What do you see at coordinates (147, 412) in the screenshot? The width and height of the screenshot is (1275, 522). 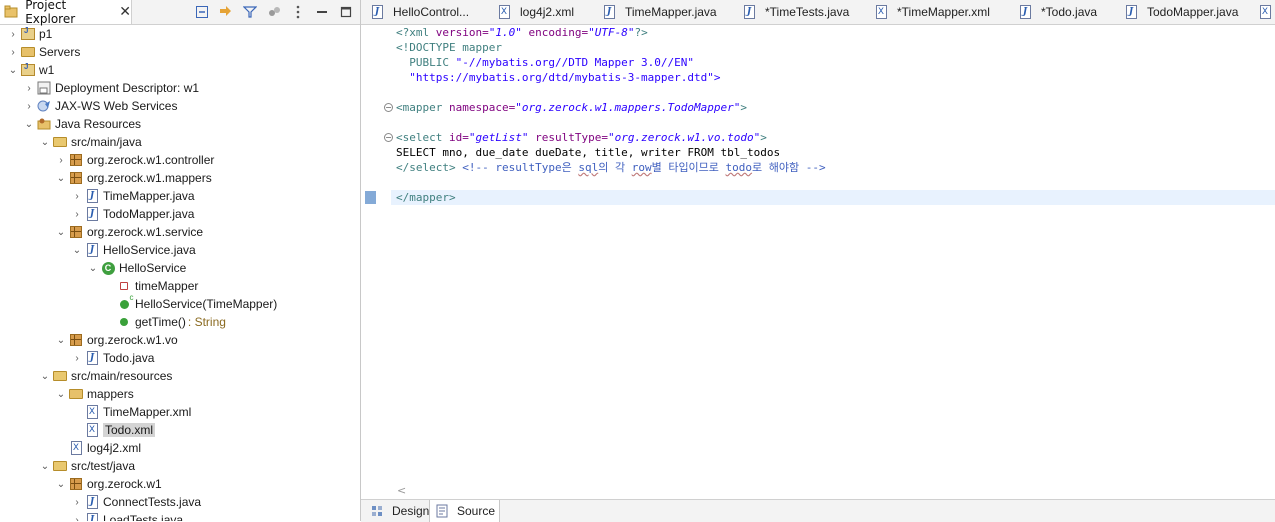 I see `tree-item-label: TimeMapper.xml` at bounding box center [147, 412].